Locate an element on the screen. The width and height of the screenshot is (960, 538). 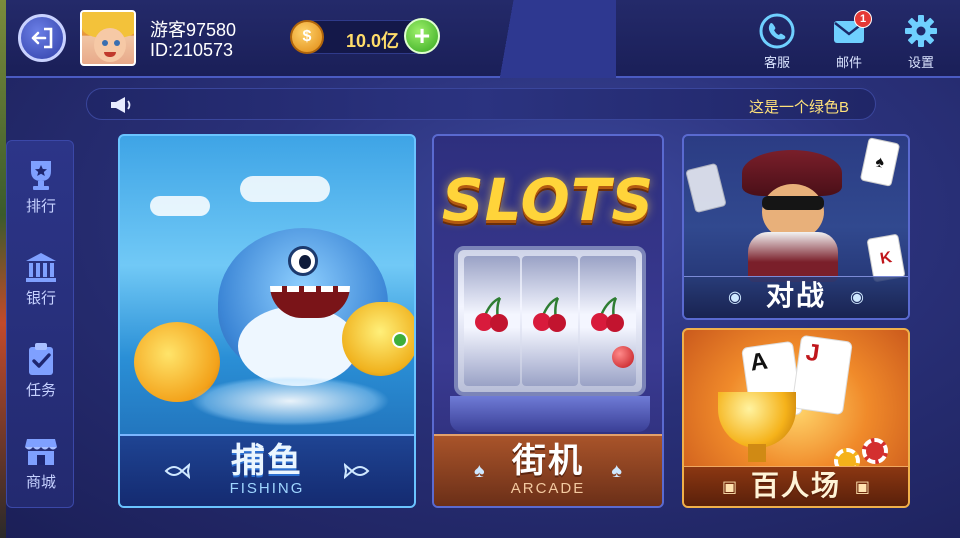
slot-machine-base is located at coordinates (550, 414).